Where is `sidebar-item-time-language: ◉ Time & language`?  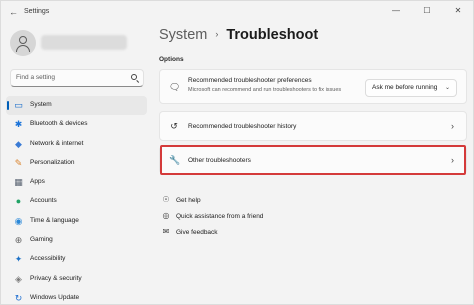
sidebar-item-time-language: ◉ Time & language is located at coordinates (76, 221).